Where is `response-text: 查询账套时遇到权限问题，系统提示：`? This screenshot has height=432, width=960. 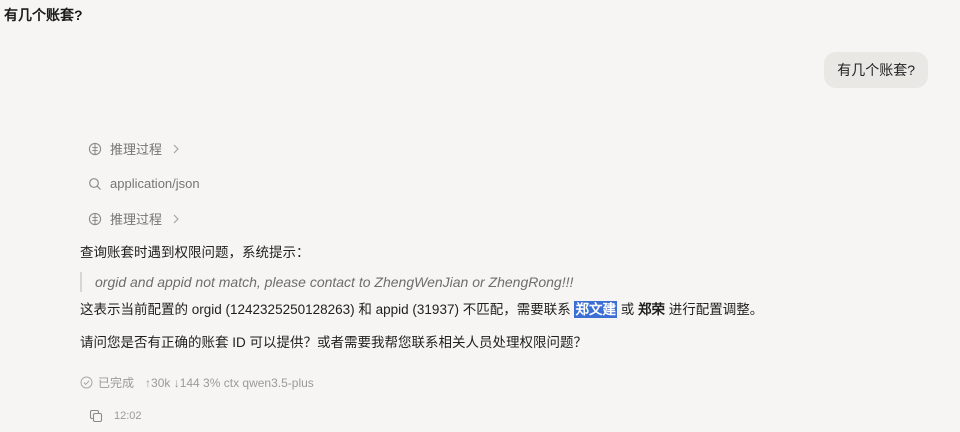
response-text: 查询账套时遇到权限问题，系统提示： is located at coordinates (195, 252).